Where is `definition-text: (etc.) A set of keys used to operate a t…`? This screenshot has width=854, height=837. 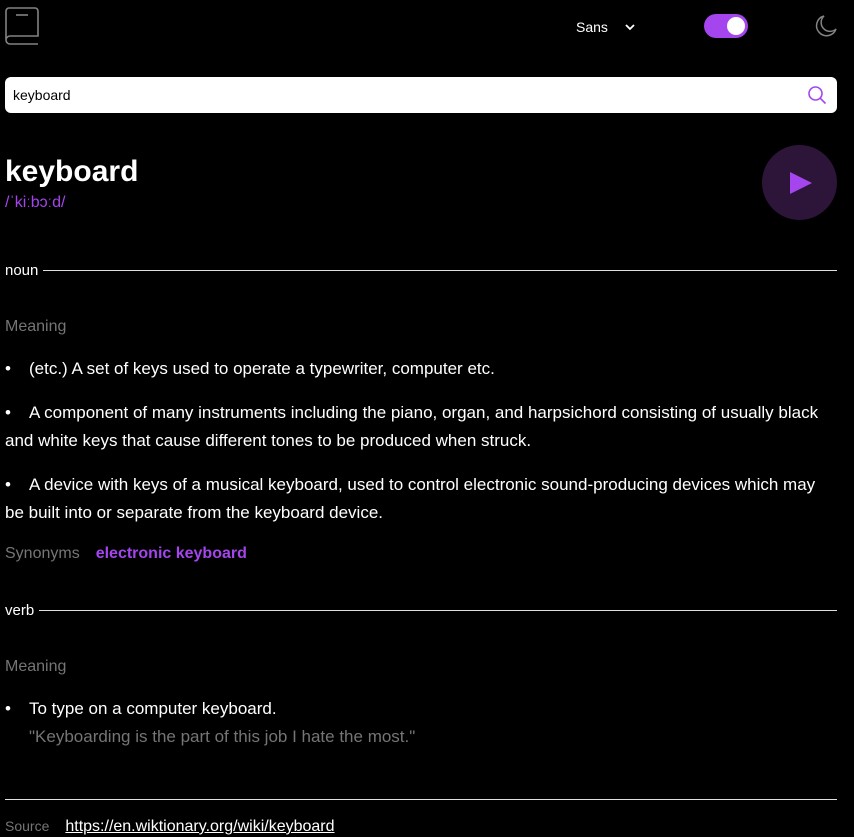
definition-text: (etc.) A set of keys used to operate a t… is located at coordinates (262, 368).